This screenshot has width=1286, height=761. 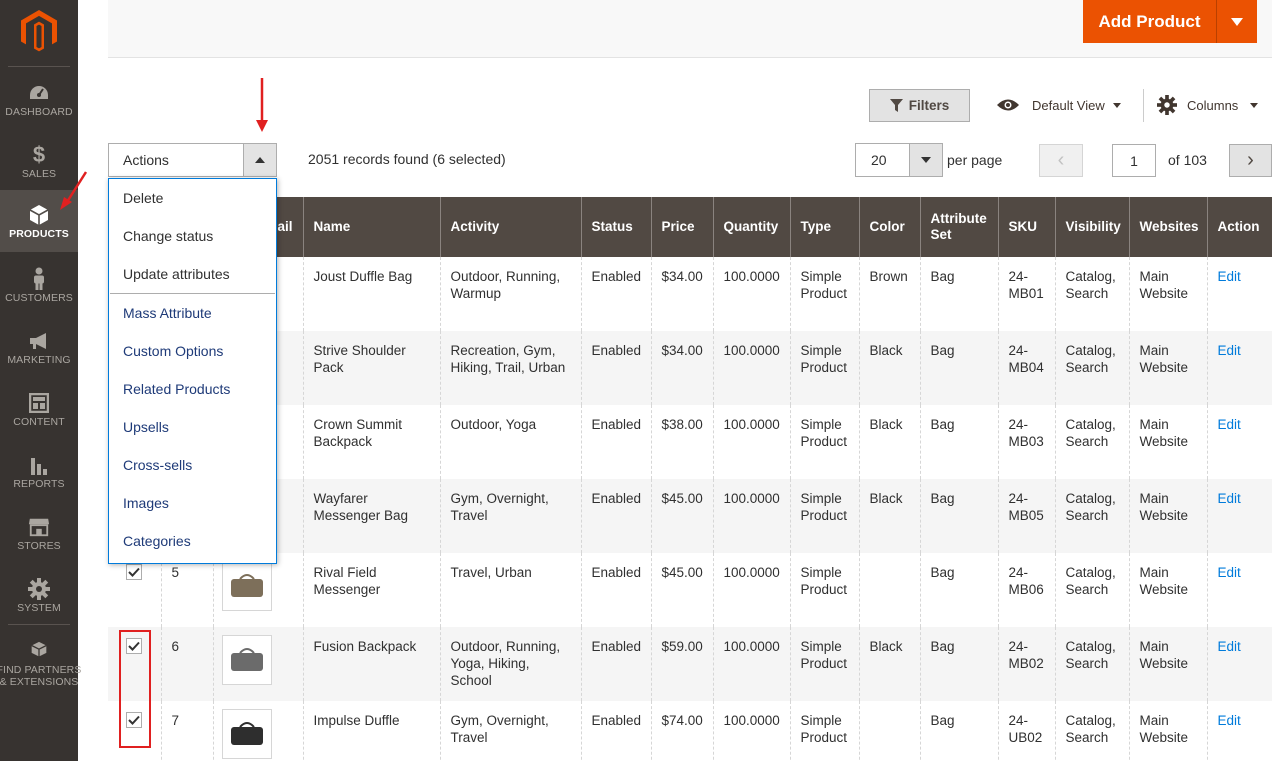 What do you see at coordinates (1167, 227) in the screenshot?
I see `column-header-websites: Websites` at bounding box center [1167, 227].